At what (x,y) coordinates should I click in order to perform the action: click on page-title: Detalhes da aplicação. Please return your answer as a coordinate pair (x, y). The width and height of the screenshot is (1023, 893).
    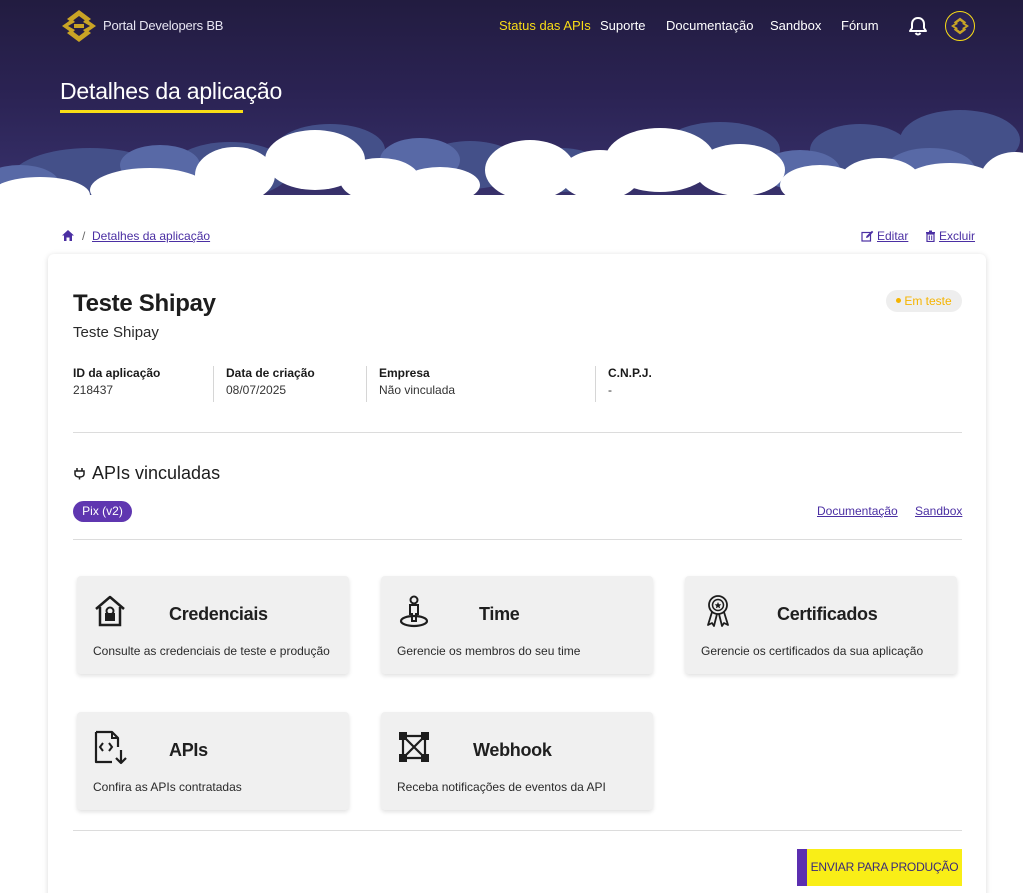
    Looking at the image, I should click on (171, 91).